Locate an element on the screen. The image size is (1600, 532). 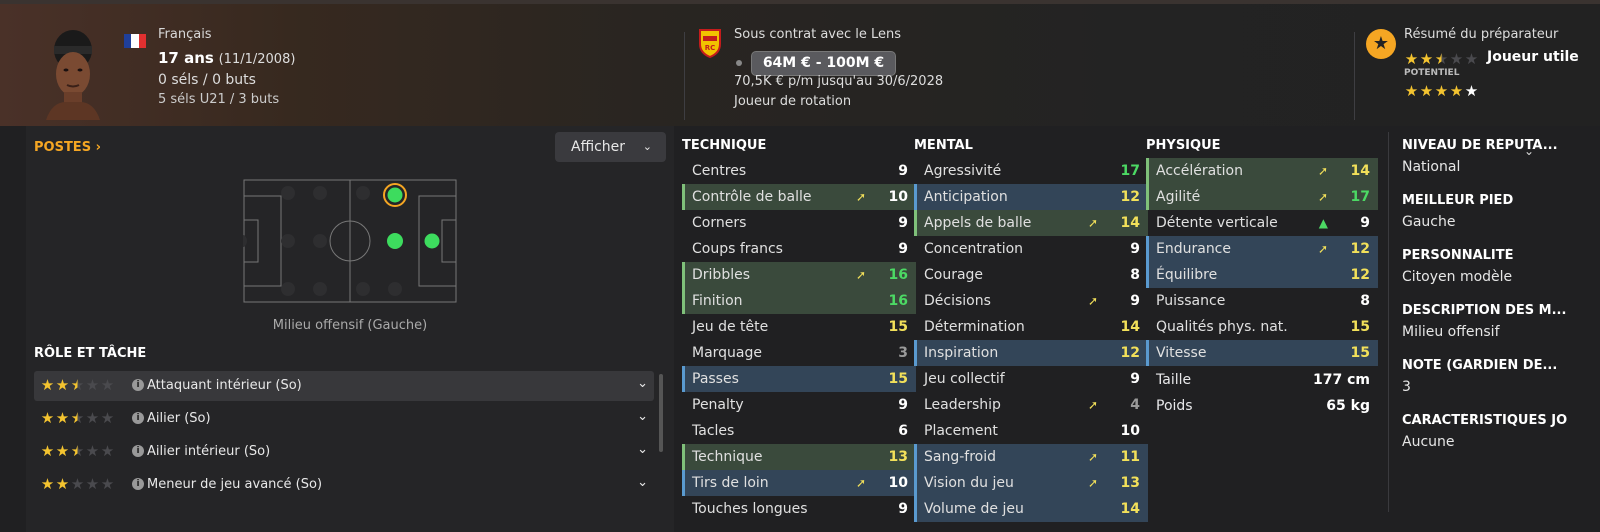
role-row-3: ★ ★ ★ ★ ★ i Ailier intérieur (So) ⌄ is located at coordinates (344, 452).